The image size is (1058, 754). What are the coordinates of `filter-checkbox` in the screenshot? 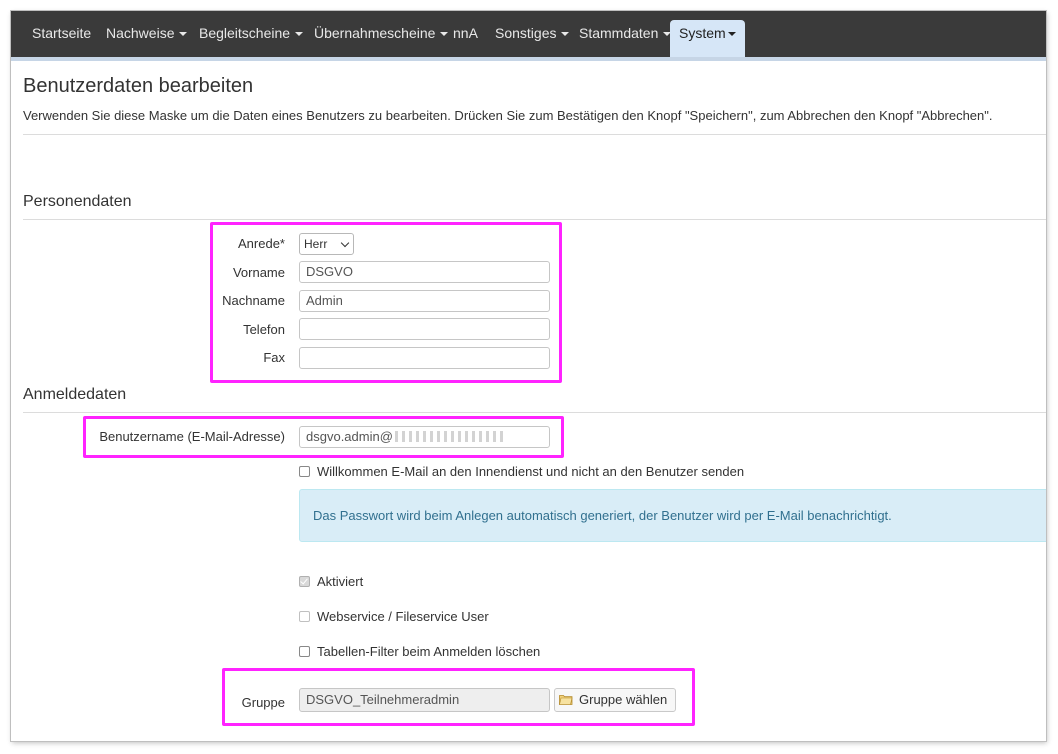 It's located at (304, 651).